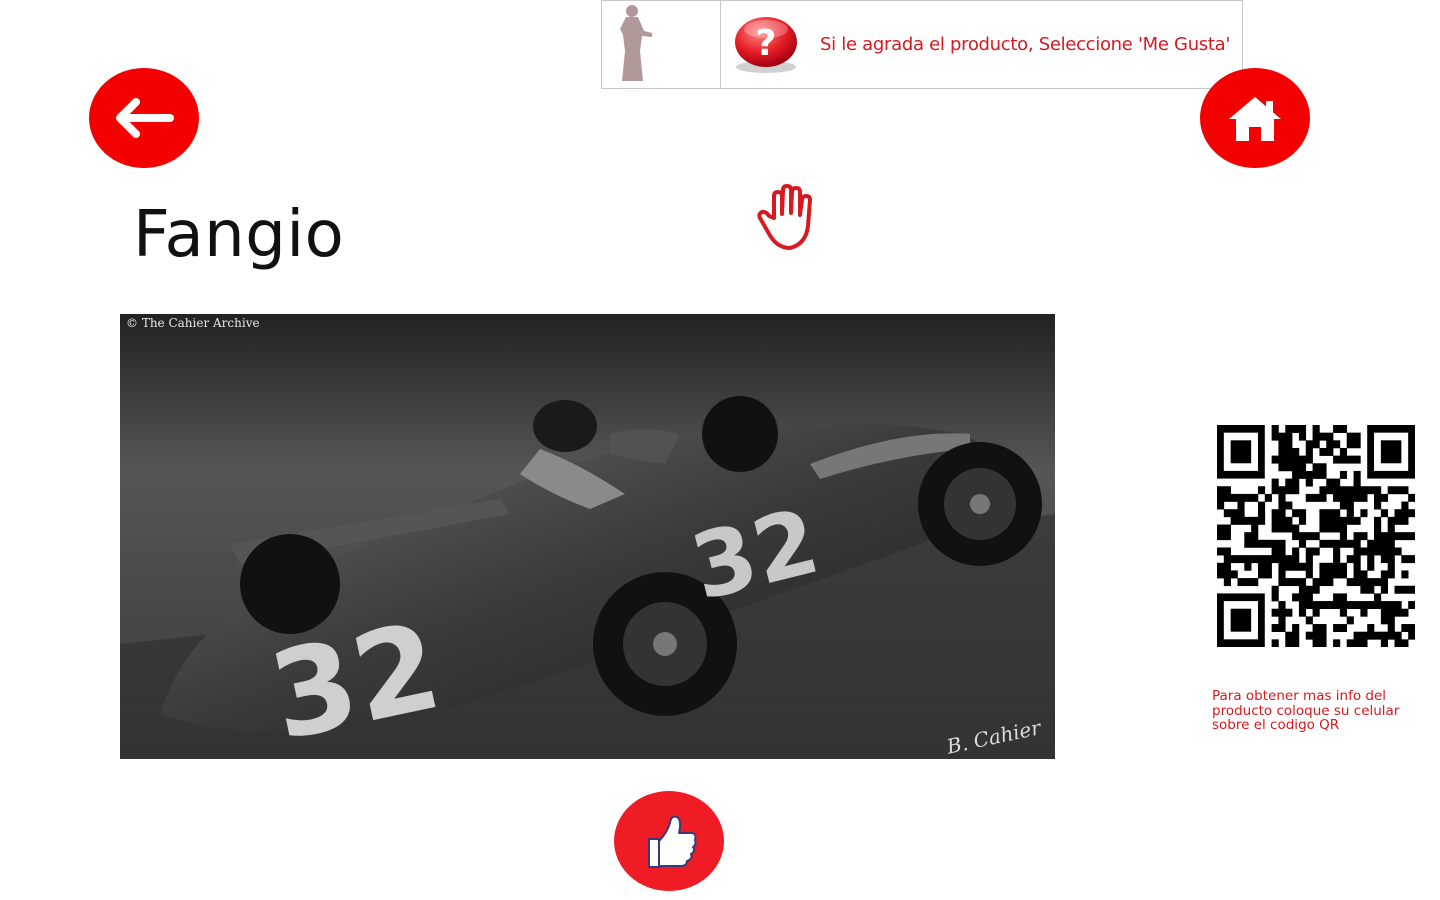 This screenshot has height=900, width=1440. I want to click on home-button, so click(1255, 118).